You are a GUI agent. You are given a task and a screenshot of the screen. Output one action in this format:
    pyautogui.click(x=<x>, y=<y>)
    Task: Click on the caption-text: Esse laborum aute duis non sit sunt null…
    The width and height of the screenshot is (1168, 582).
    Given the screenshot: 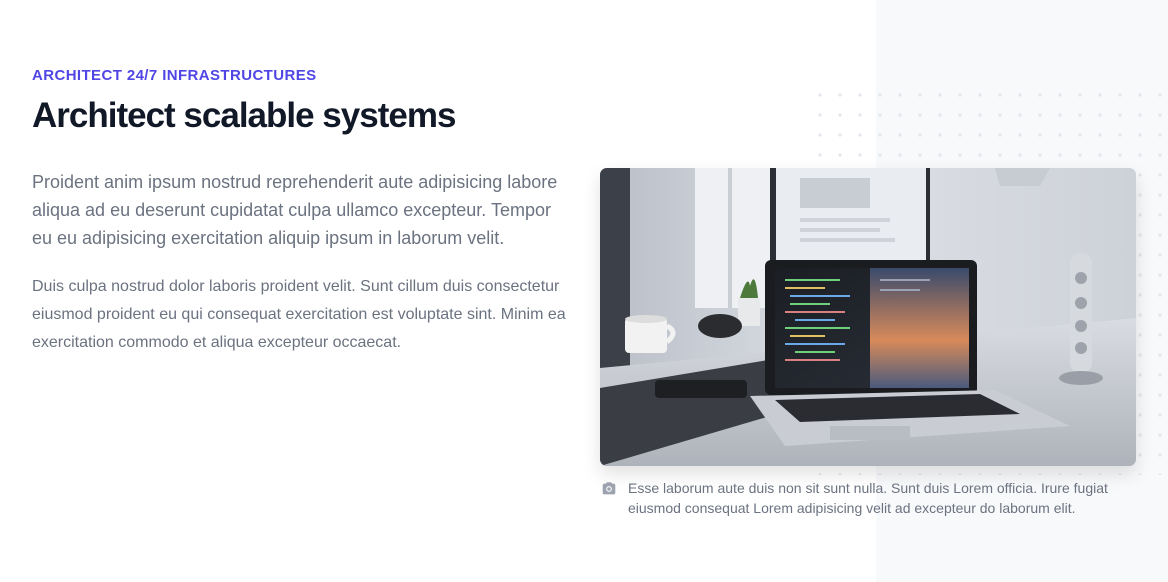 What is the action you would take?
    pyautogui.click(x=868, y=498)
    